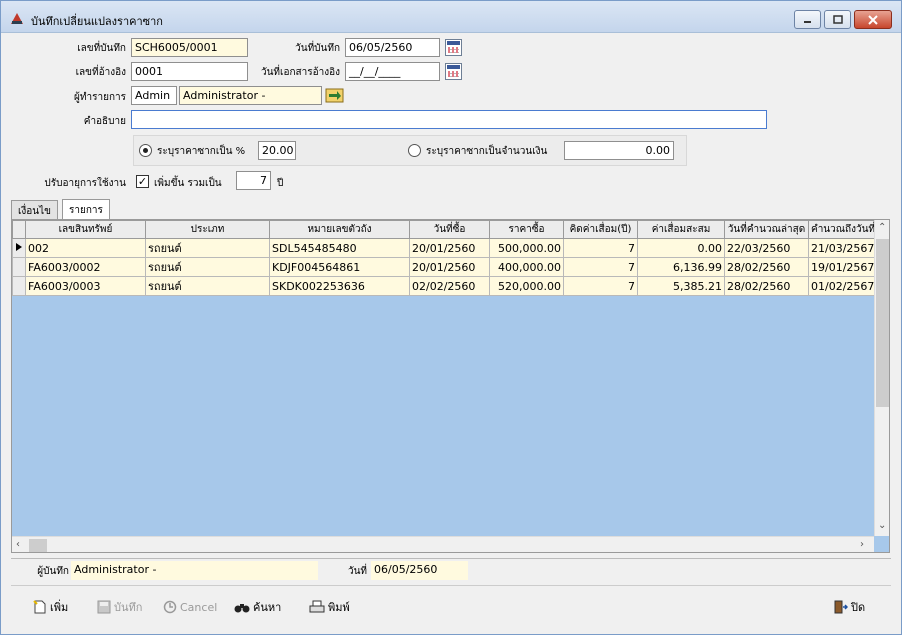 This screenshot has width=902, height=635. What do you see at coordinates (392, 47) in the screenshot?
I see `doc-date-field: 06/05/2560` at bounding box center [392, 47].